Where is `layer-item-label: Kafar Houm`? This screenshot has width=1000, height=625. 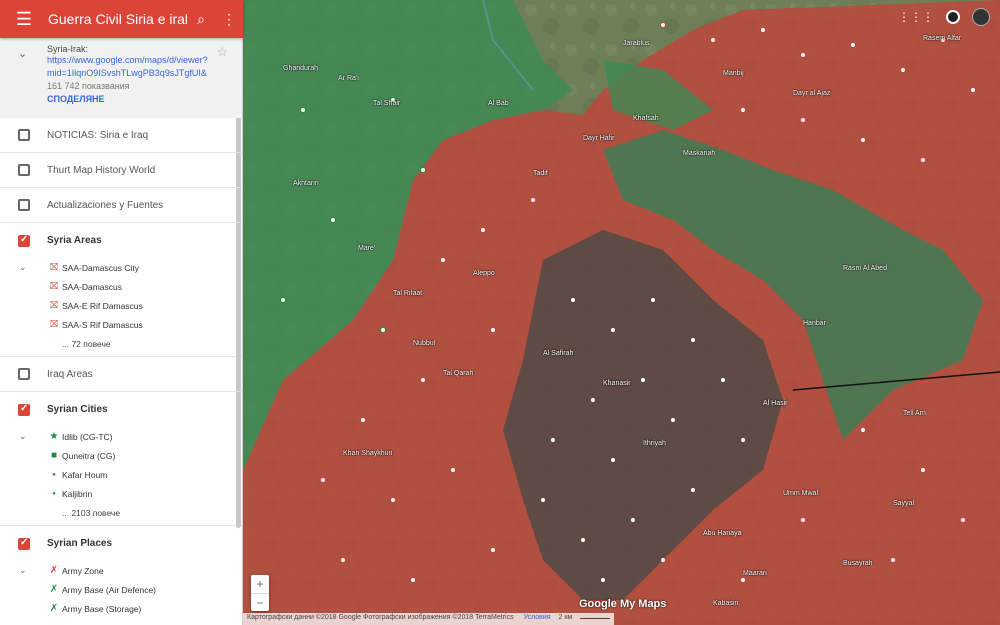 layer-item-label: Kafar Houm is located at coordinates (85, 474).